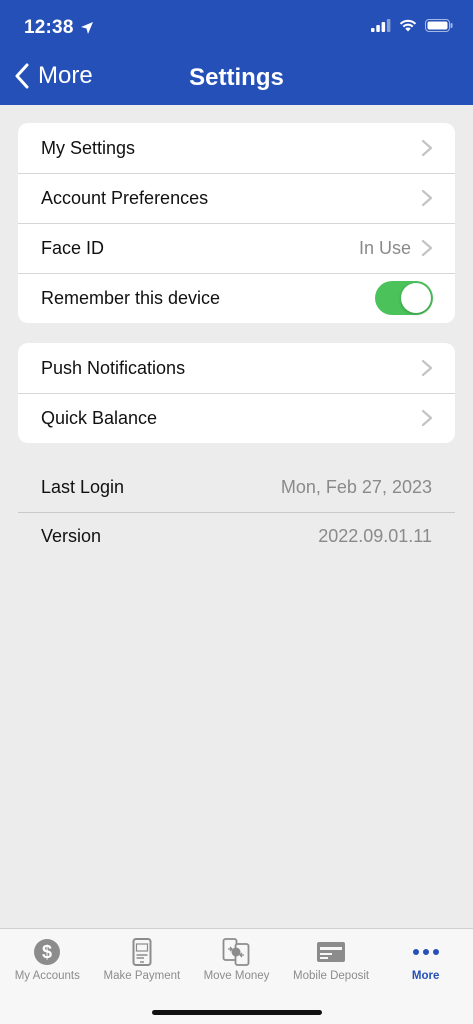 The image size is (473, 1024). I want to click on tab-move-money: Move Money, so click(236, 964).